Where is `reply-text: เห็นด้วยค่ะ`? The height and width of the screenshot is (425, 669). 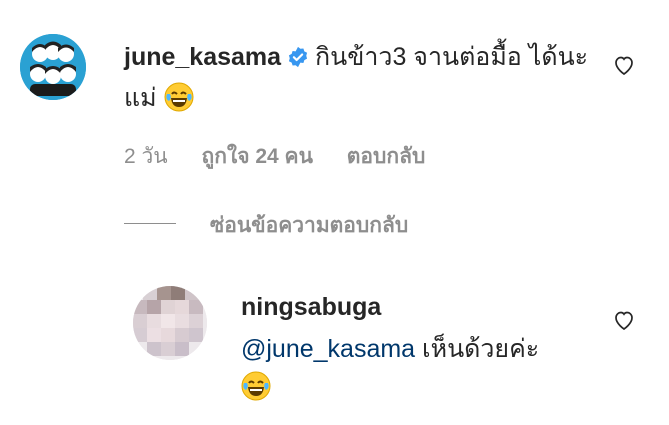 reply-text: เห็นด้วยค่ะ is located at coordinates (481, 349).